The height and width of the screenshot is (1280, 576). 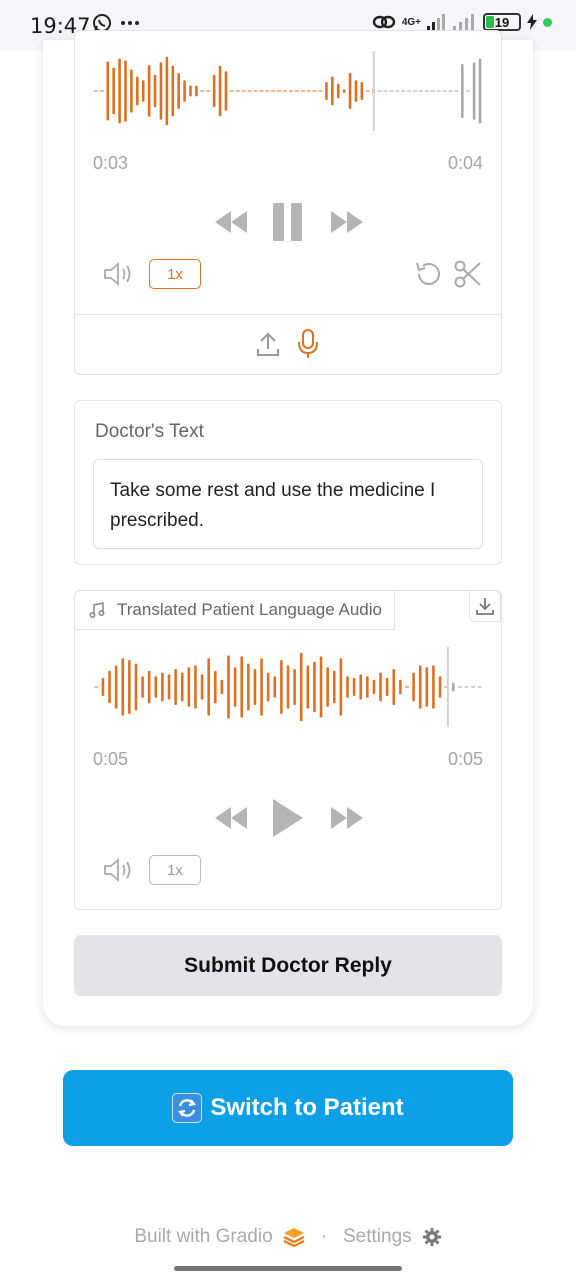 I want to click on download-button, so click(x=485, y=606).